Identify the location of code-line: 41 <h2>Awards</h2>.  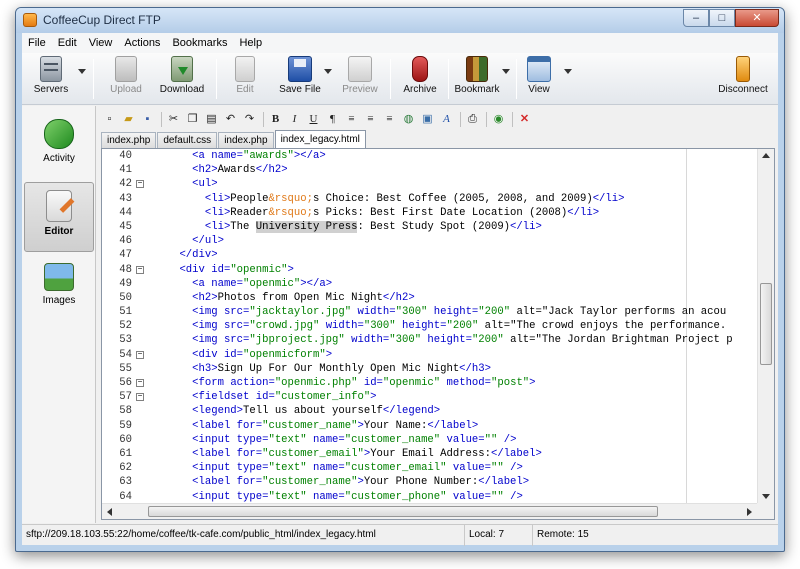
(429, 170).